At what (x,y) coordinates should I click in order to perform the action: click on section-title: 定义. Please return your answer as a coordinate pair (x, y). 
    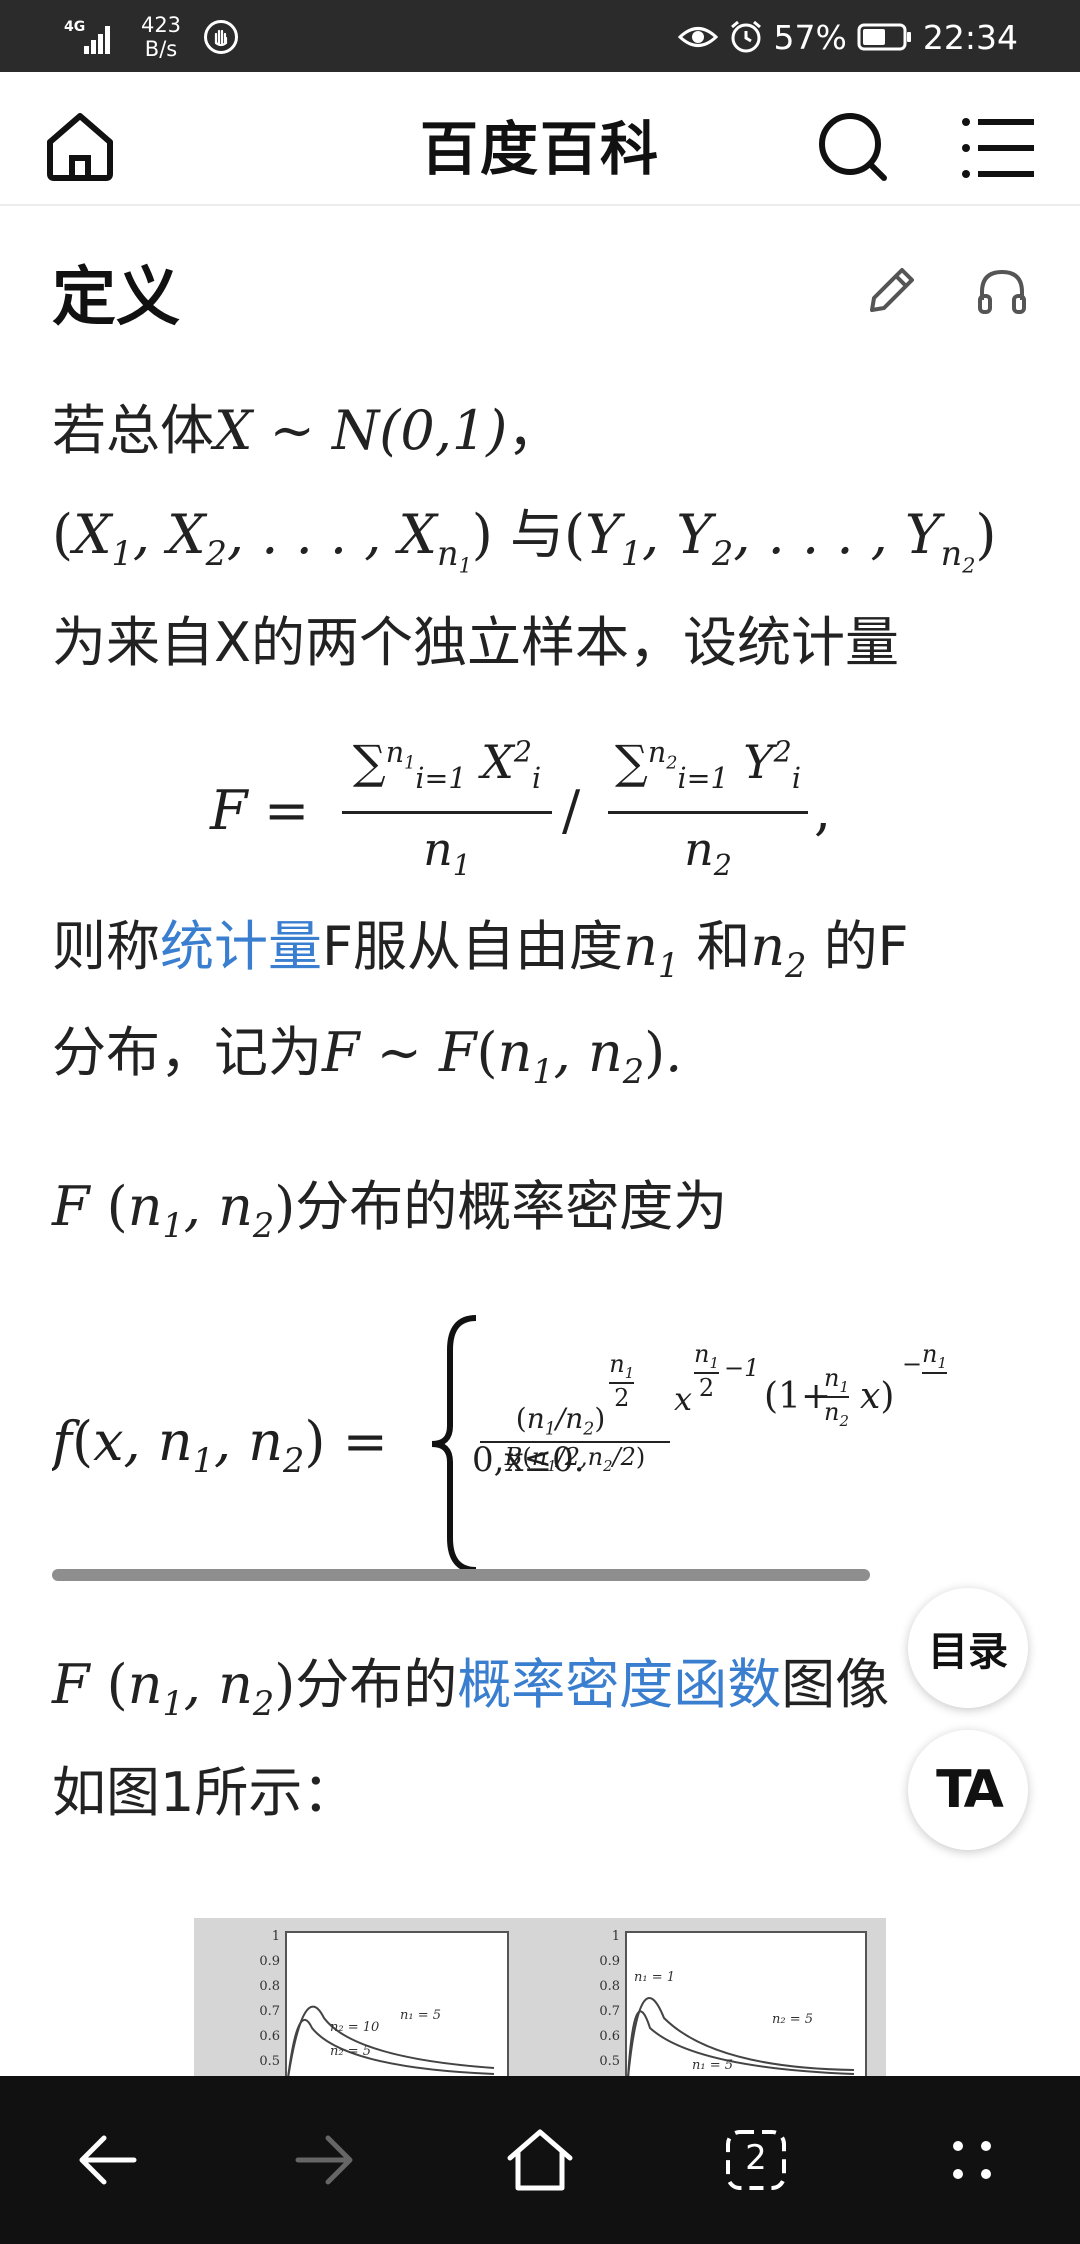
    Looking at the image, I should click on (116, 298).